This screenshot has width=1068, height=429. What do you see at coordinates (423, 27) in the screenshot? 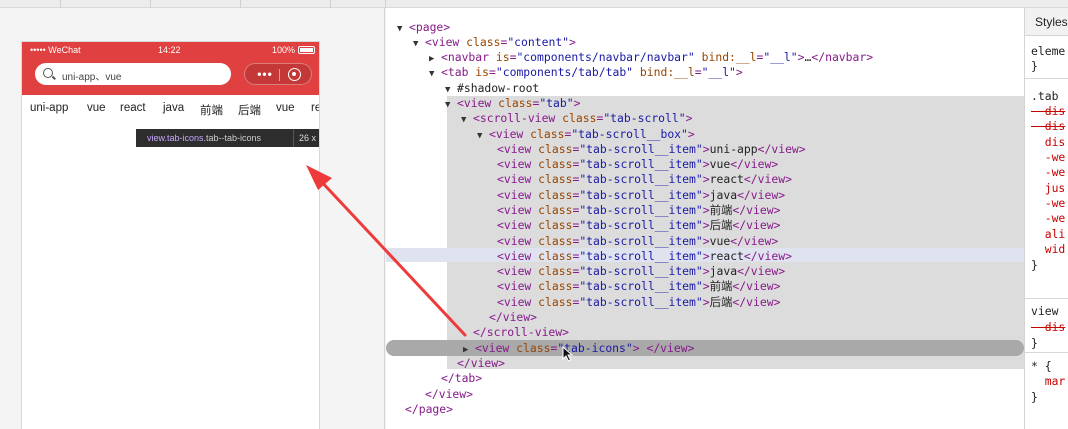
I see `dom-node-line: ▼ <page>` at bounding box center [423, 27].